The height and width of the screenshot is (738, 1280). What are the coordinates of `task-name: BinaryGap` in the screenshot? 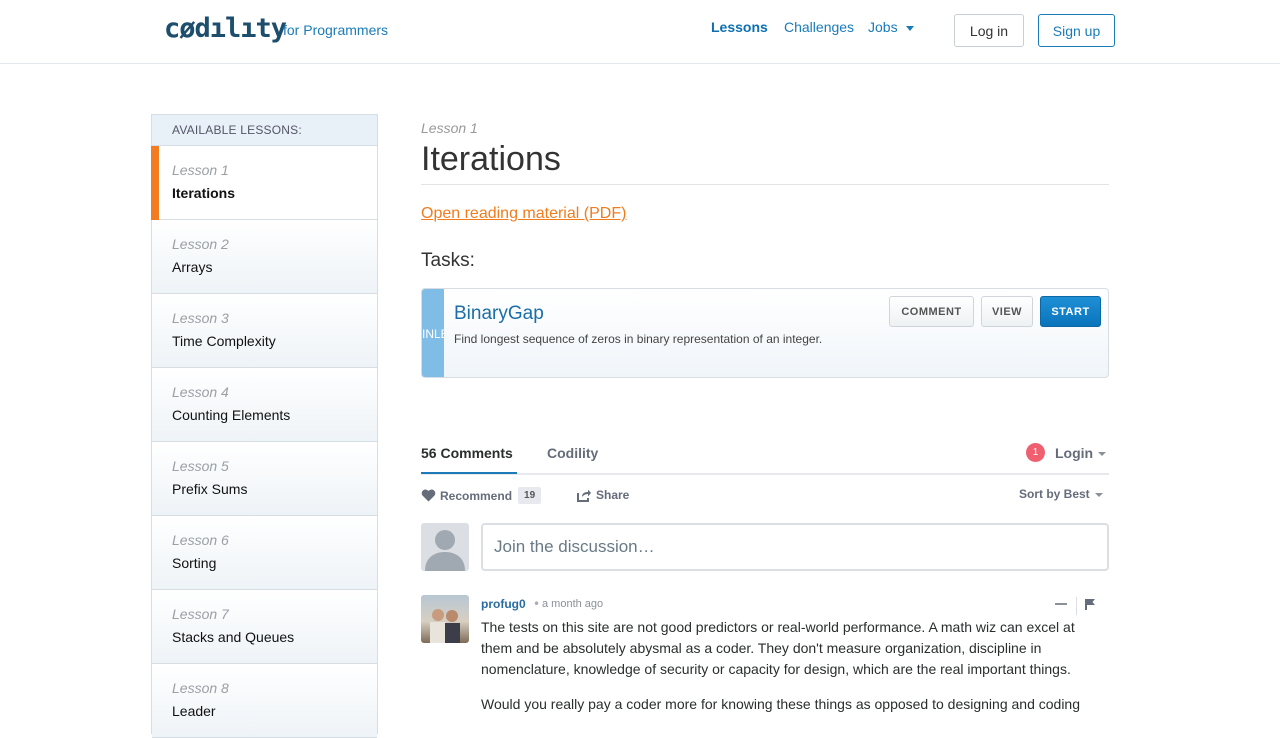 It's located at (499, 314).